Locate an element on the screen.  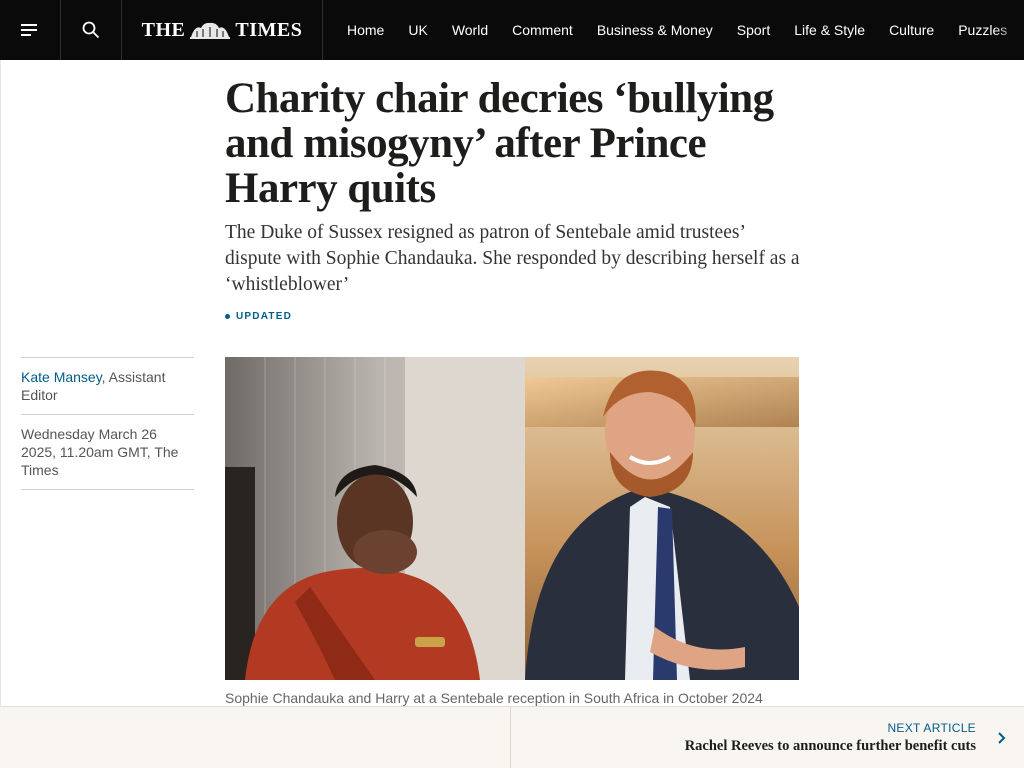
logo-text-the: THE is located at coordinates (163, 29).